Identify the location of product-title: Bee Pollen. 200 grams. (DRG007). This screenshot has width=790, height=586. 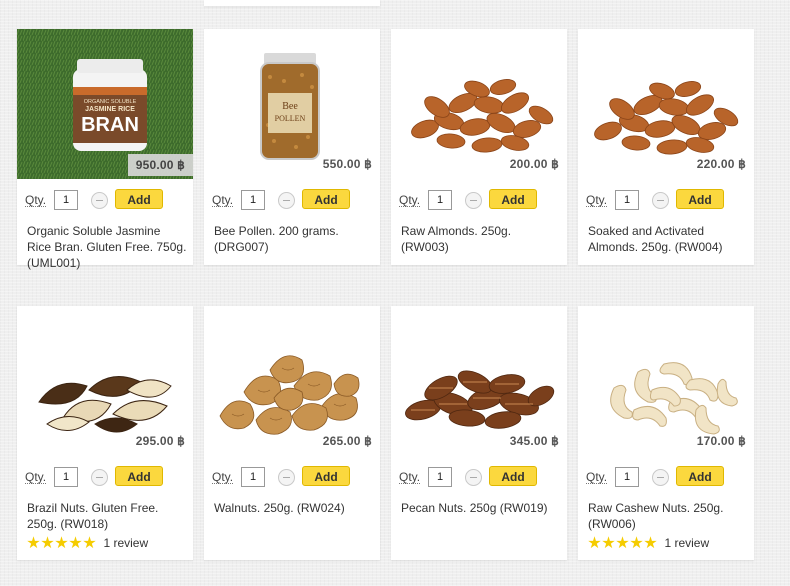
(294, 239).